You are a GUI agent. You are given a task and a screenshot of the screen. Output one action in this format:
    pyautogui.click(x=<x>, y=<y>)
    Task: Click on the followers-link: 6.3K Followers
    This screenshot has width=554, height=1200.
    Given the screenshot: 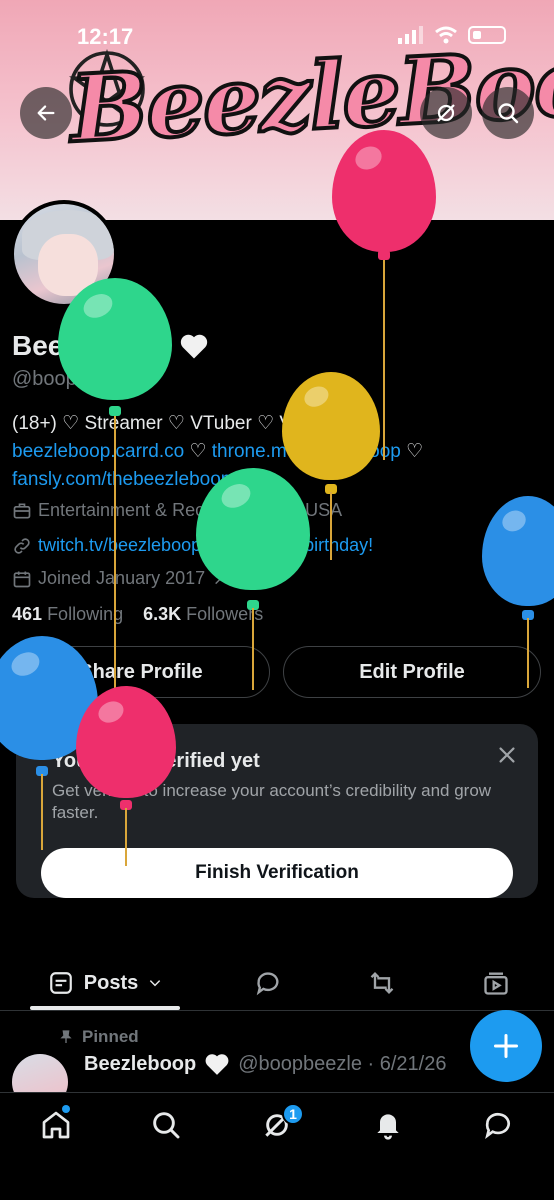 What is the action you would take?
    pyautogui.click(x=203, y=614)
    